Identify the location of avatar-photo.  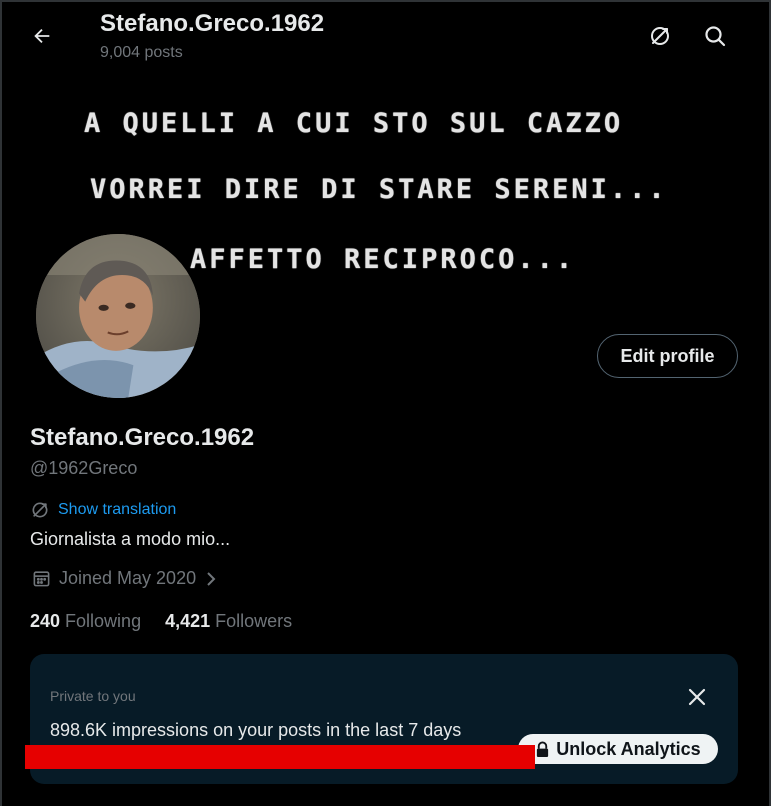
(118, 316).